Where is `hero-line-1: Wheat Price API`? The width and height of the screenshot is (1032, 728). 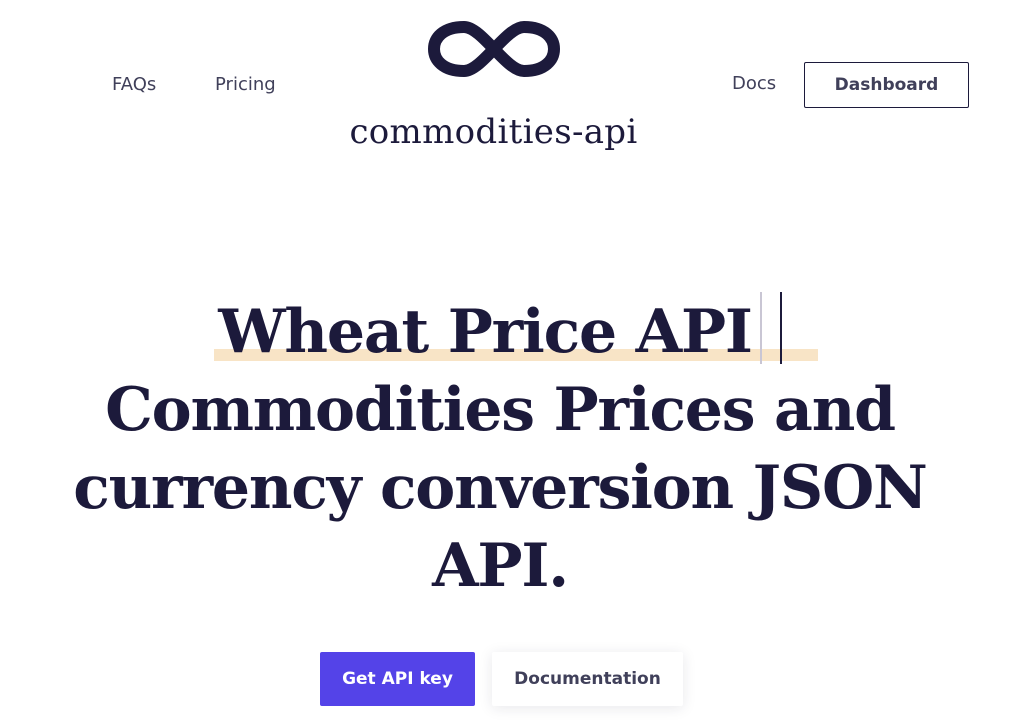
hero-line-1: Wheat Price API is located at coordinates (500, 331).